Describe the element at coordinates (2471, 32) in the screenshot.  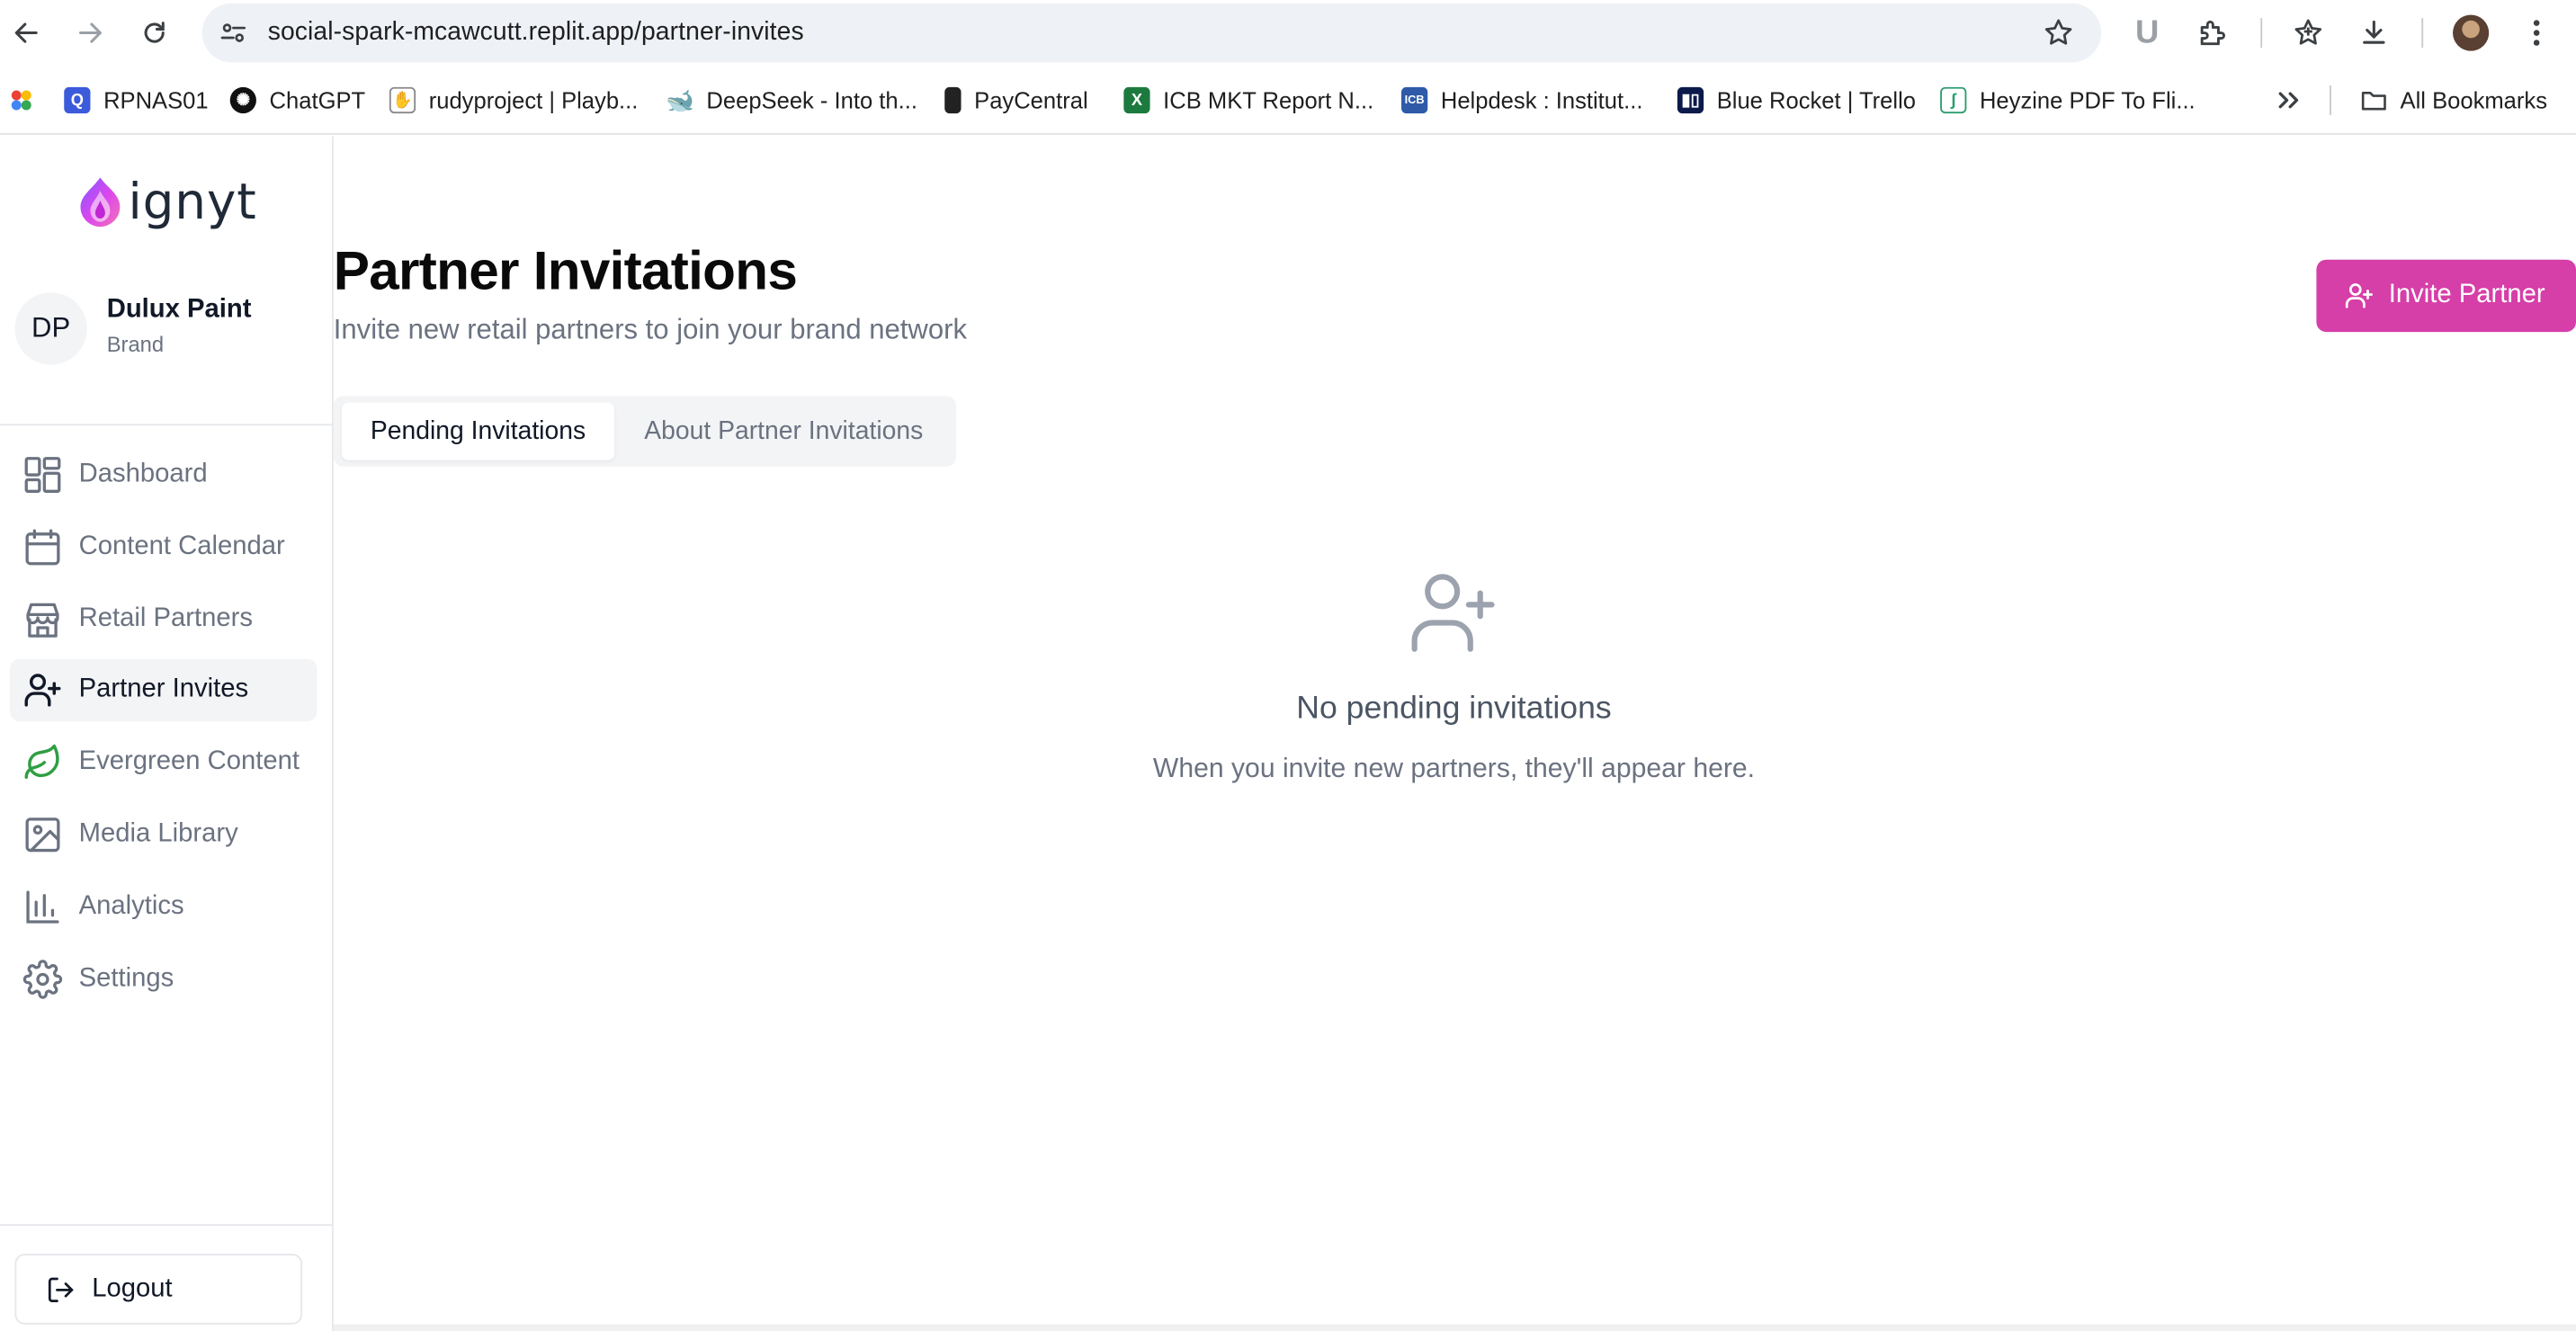
I see `profile-avatar-icon` at that location.